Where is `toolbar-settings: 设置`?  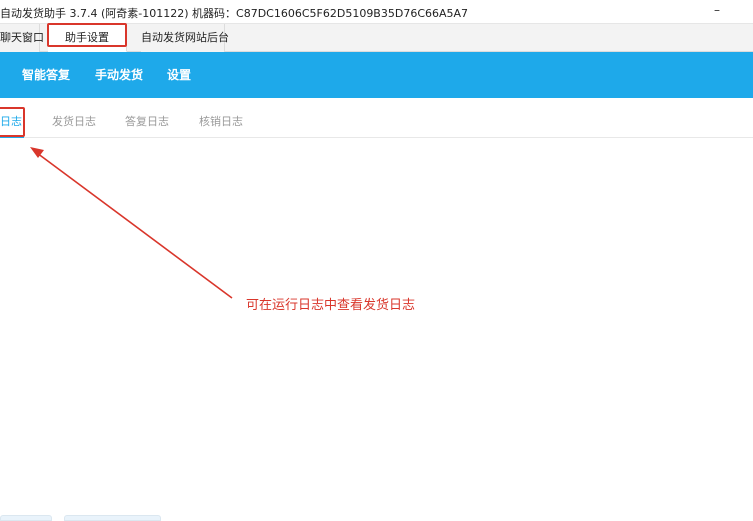
toolbar-settings: 设置 is located at coordinates (179, 75).